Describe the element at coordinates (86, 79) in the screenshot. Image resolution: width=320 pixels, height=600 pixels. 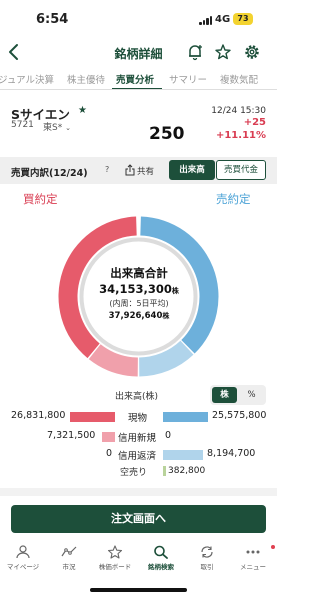
I see `tab-shareholder-benefits: 株主優待` at that location.